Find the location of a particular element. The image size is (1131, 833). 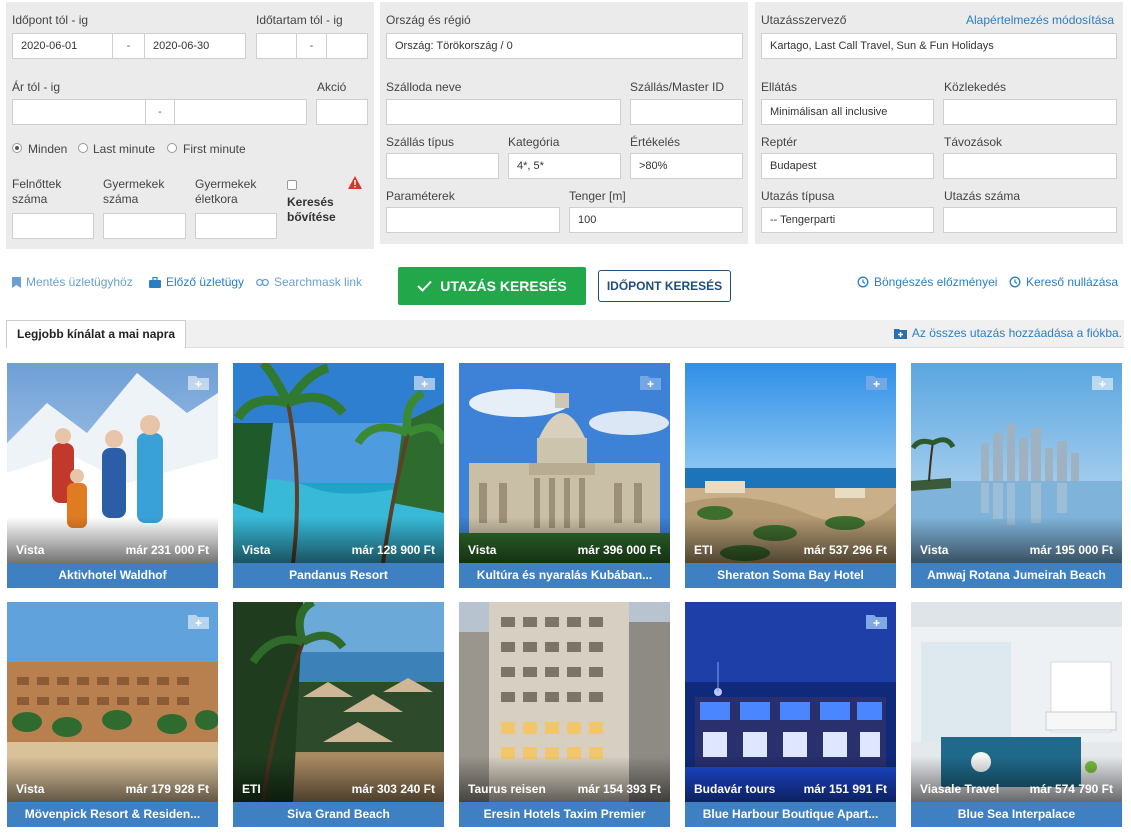

searchmask-link: Searchmask link is located at coordinates (309, 282).